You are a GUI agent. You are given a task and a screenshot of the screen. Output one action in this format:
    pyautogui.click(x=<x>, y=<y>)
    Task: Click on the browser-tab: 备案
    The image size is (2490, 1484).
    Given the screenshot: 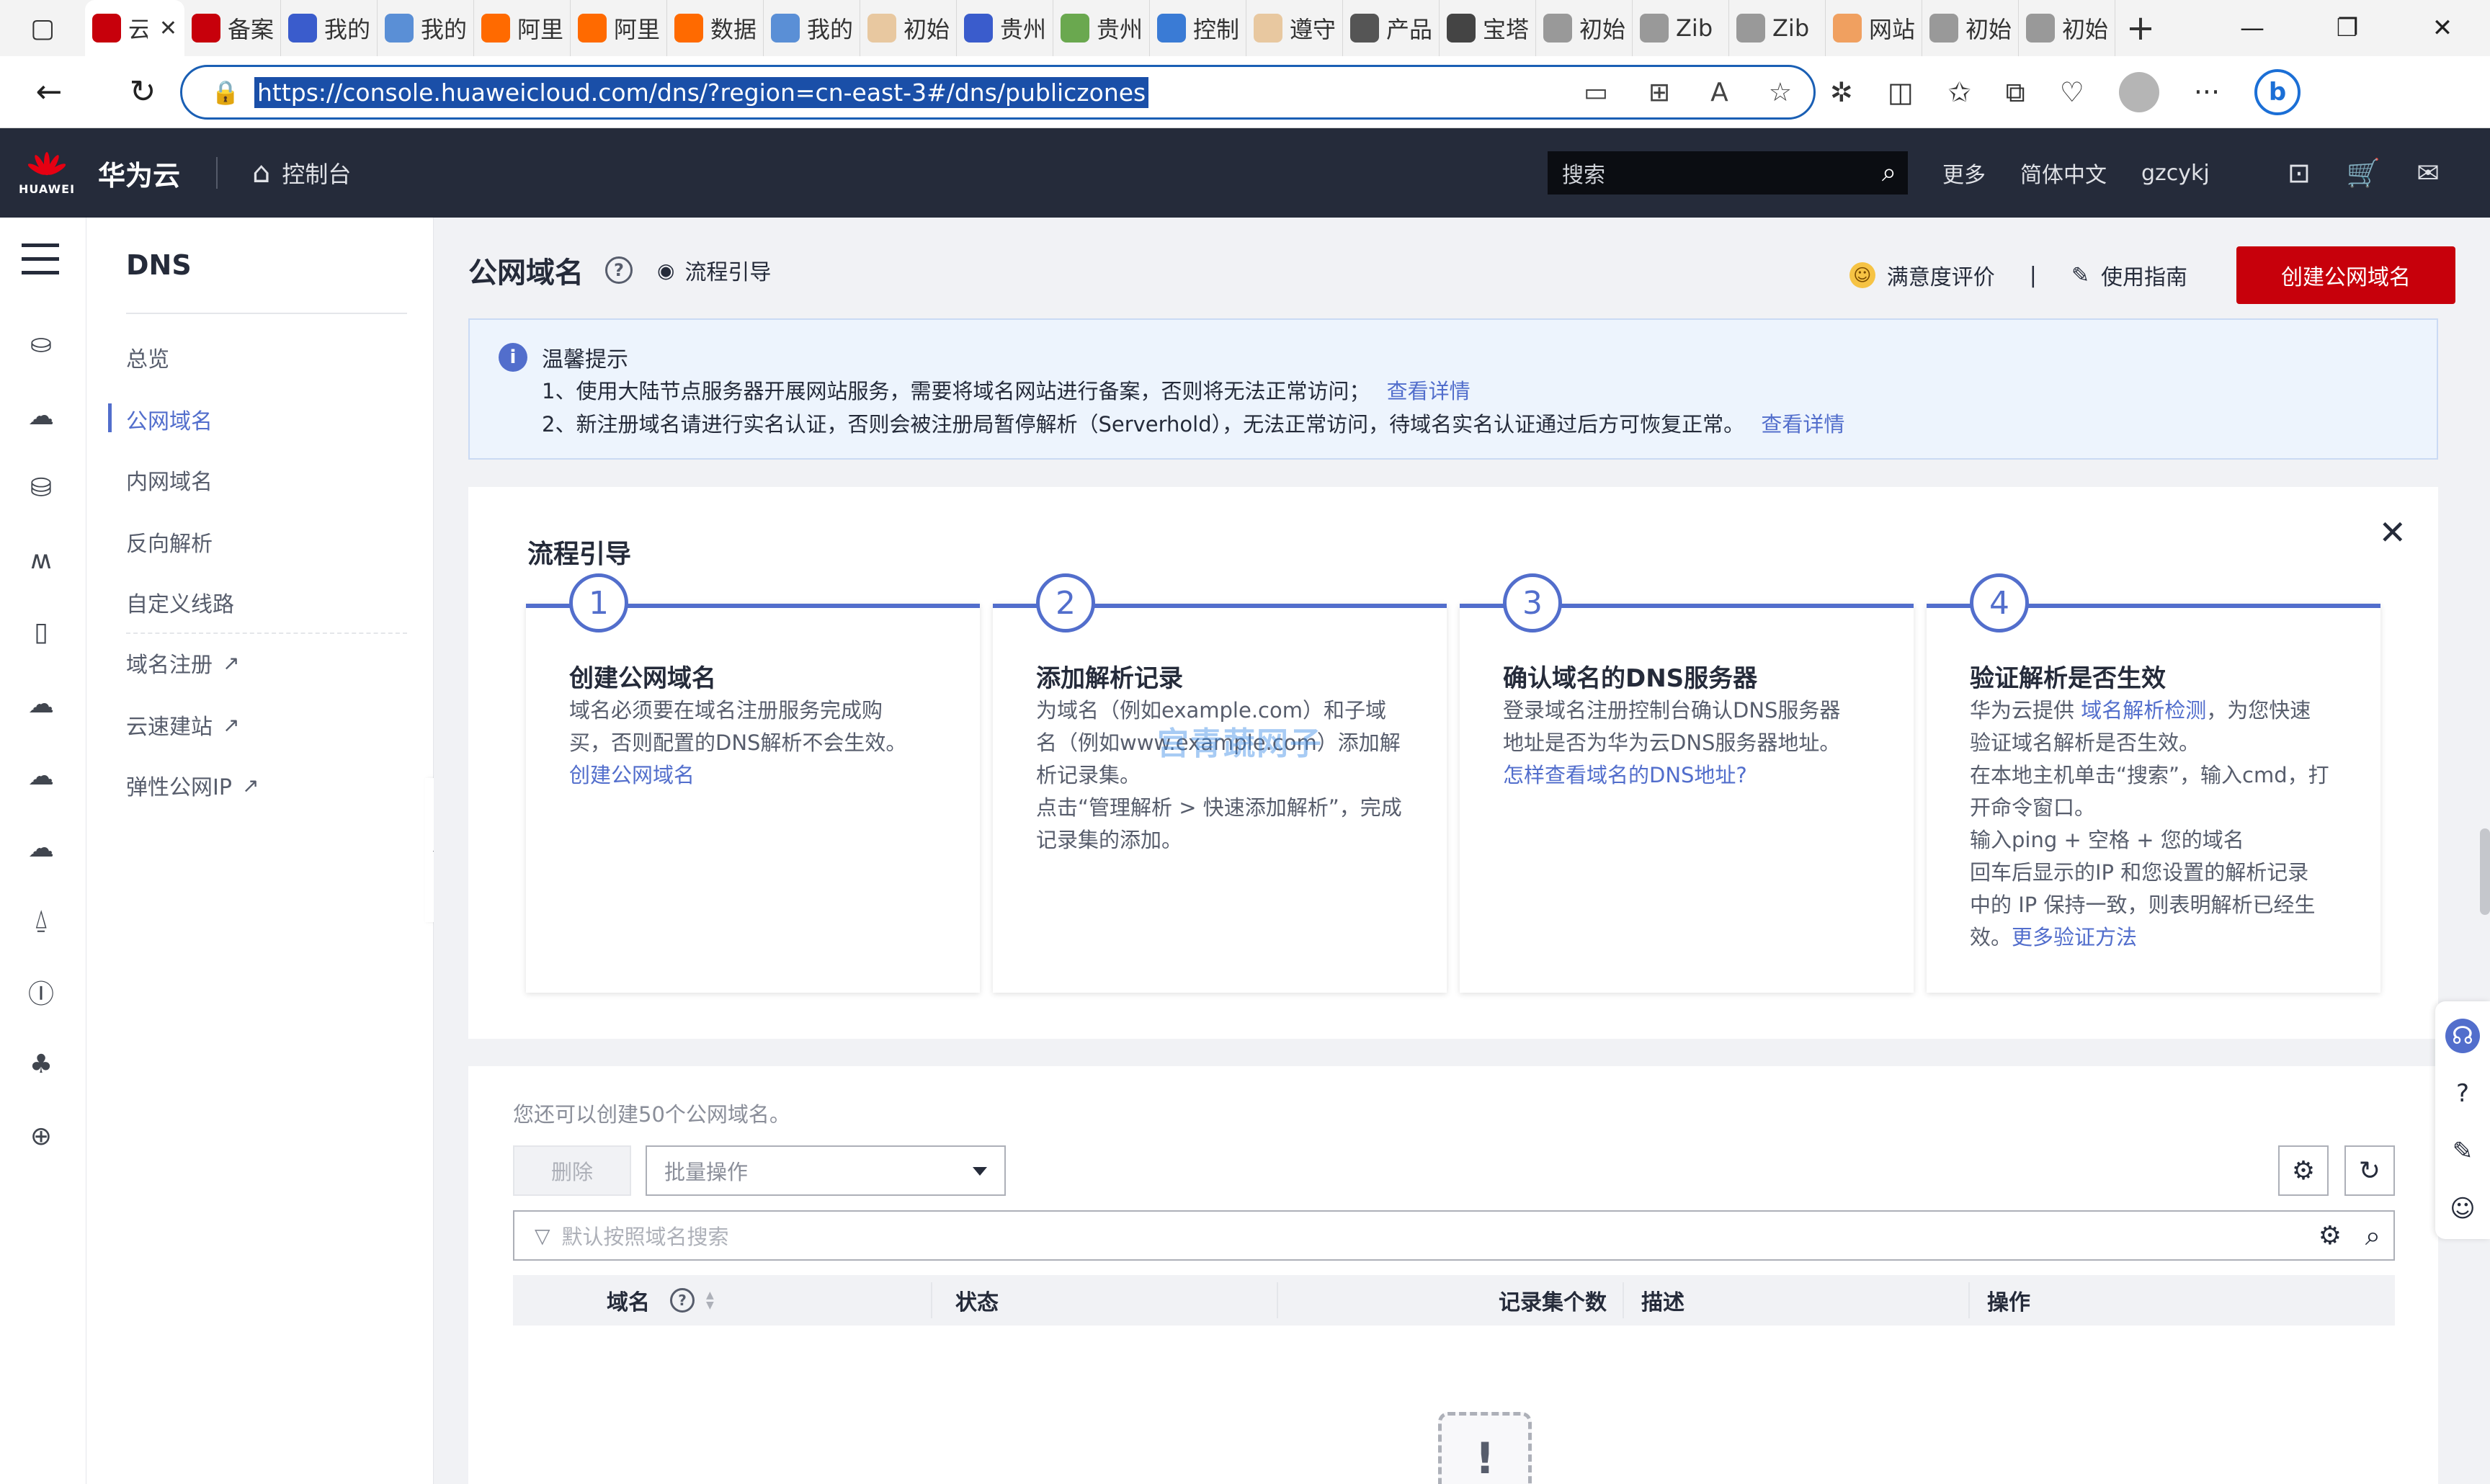 What is the action you would take?
    pyautogui.click(x=232, y=28)
    